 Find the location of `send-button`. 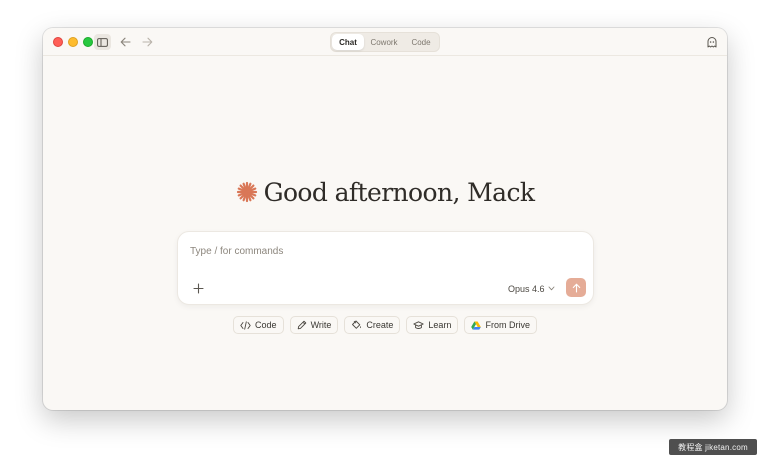

send-button is located at coordinates (576, 287).